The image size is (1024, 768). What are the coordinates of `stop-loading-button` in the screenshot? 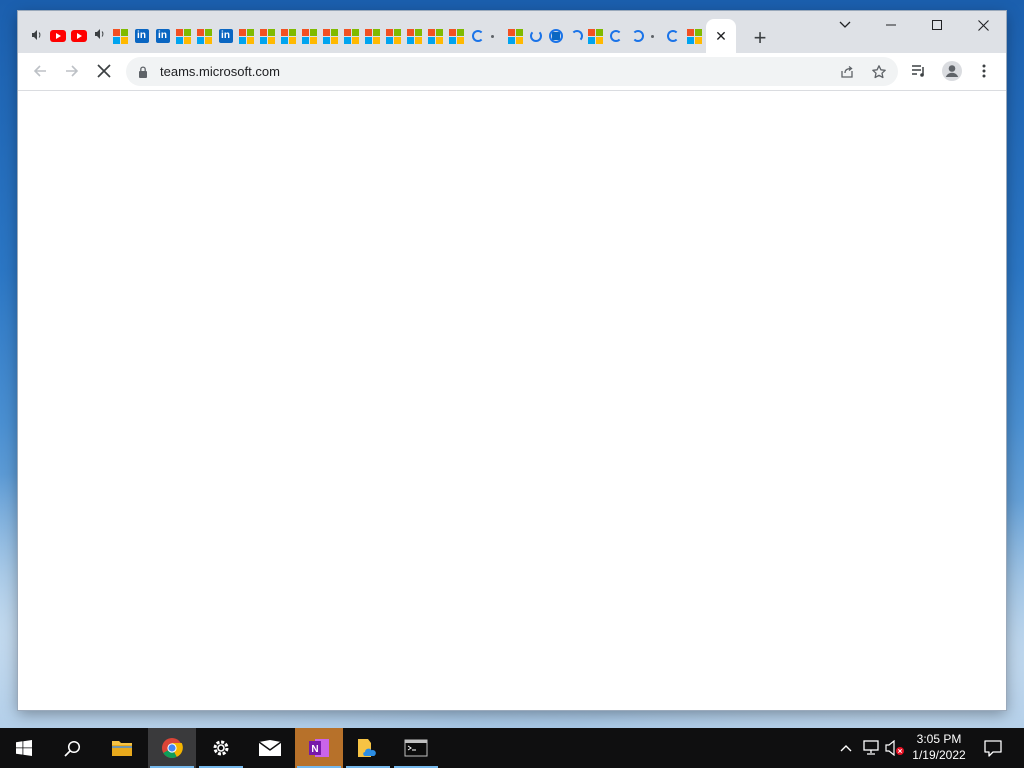 It's located at (104, 71).